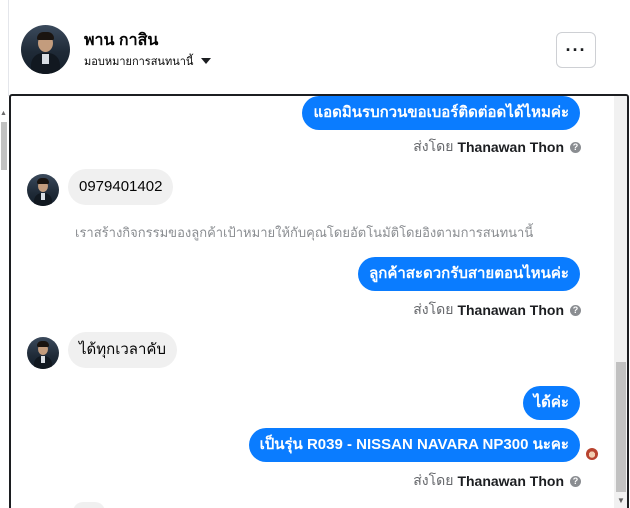 The width and height of the screenshot is (630, 508). What do you see at coordinates (620, 302) in the screenshot?
I see `thread-scrollbar: ▼` at bounding box center [620, 302].